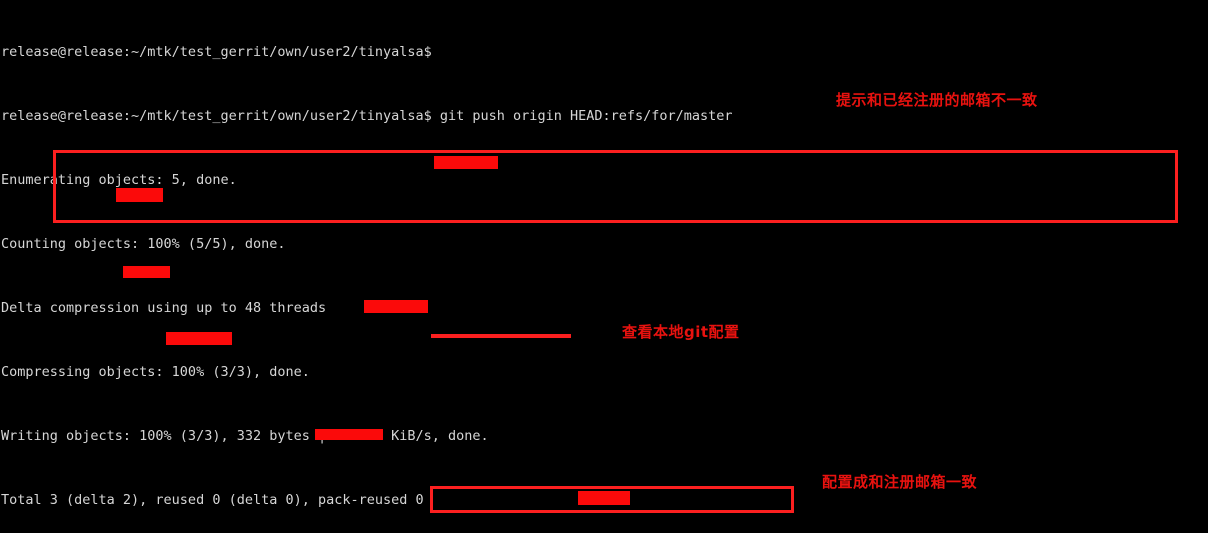  Describe the element at coordinates (164, 308) in the screenshot. I see `output-delta-compression: Delta compression using up to 48 threads` at that location.